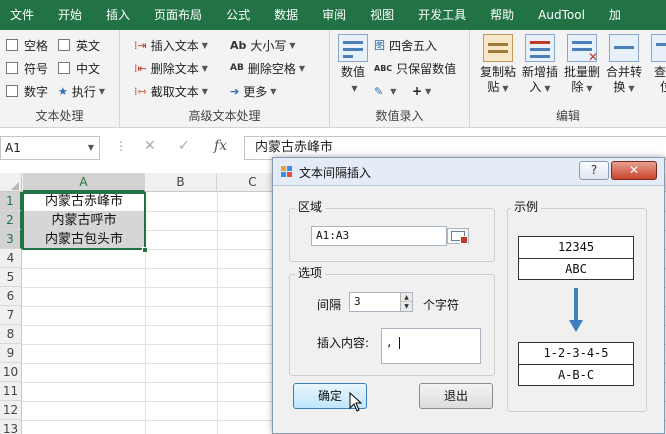  Describe the element at coordinates (353, 65) in the screenshot. I see `value-button: 数值 ▼` at that location.